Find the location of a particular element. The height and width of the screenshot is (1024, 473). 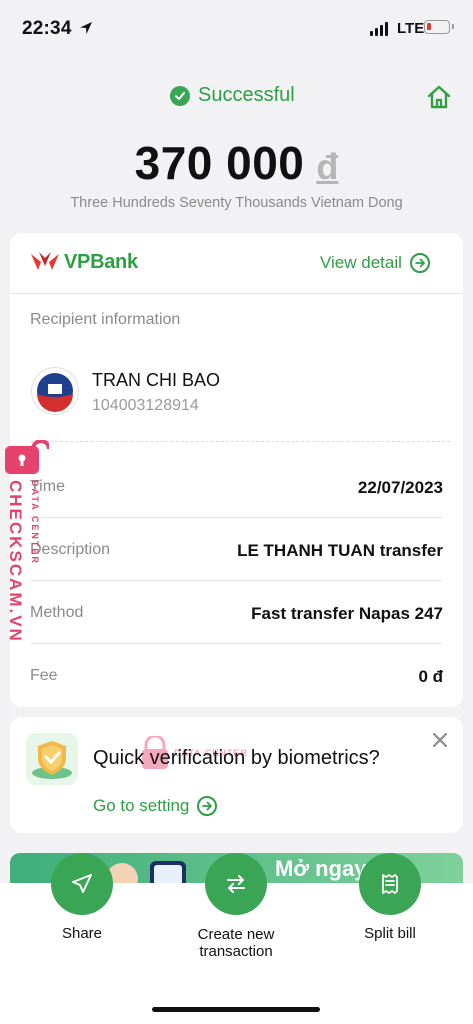

recipient-section-label: Recipient information is located at coordinates (105, 319).